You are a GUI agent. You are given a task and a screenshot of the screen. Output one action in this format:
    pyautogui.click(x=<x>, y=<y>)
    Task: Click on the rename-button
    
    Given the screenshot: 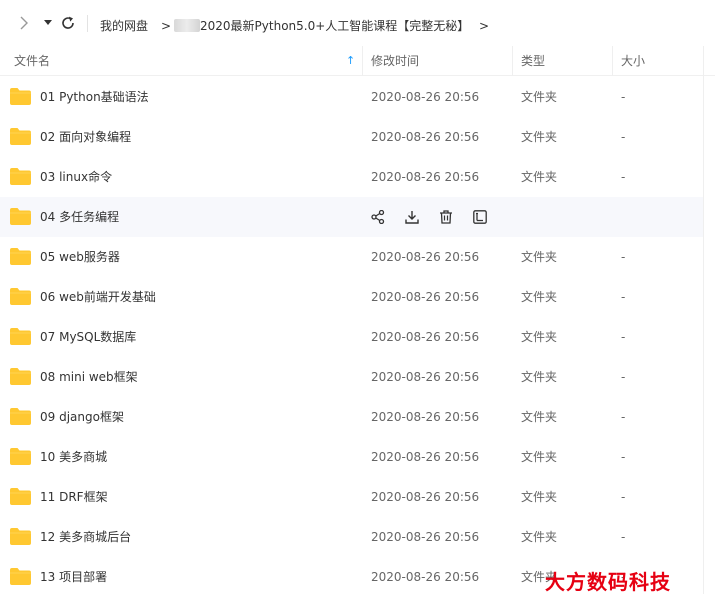 What is the action you would take?
    pyautogui.click(x=480, y=217)
    